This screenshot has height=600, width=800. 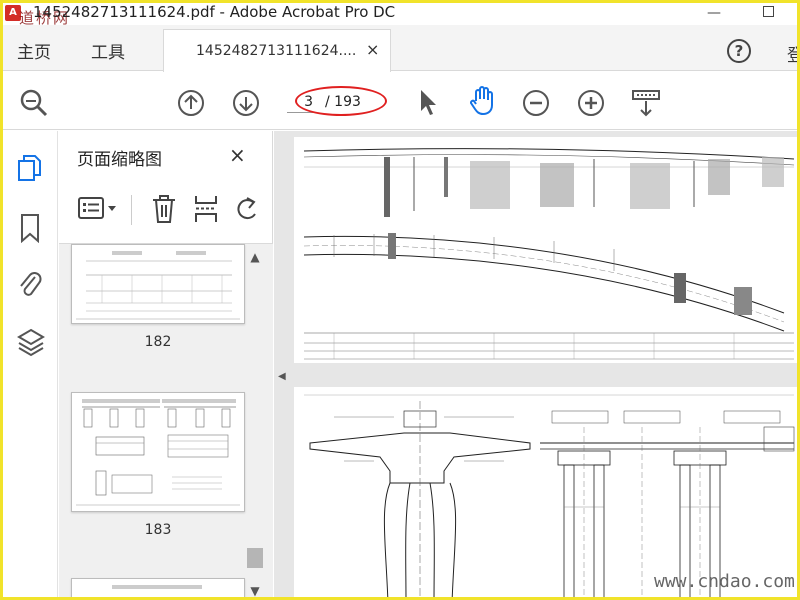 What do you see at coordinates (483, 101) in the screenshot?
I see `hand-tool-icon` at bounding box center [483, 101].